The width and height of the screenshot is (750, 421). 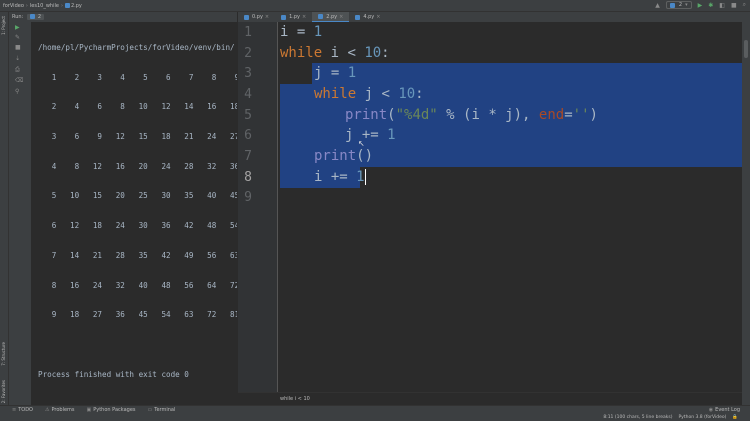 I want to click on code-line: while j < 10:, so click(x=369, y=94).